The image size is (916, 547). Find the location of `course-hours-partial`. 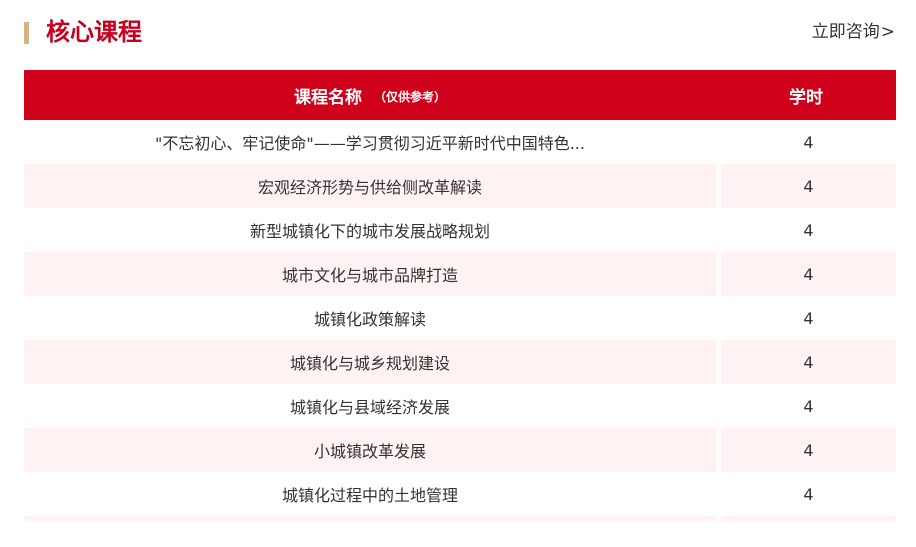

course-hours-partial is located at coordinates (808, 518).